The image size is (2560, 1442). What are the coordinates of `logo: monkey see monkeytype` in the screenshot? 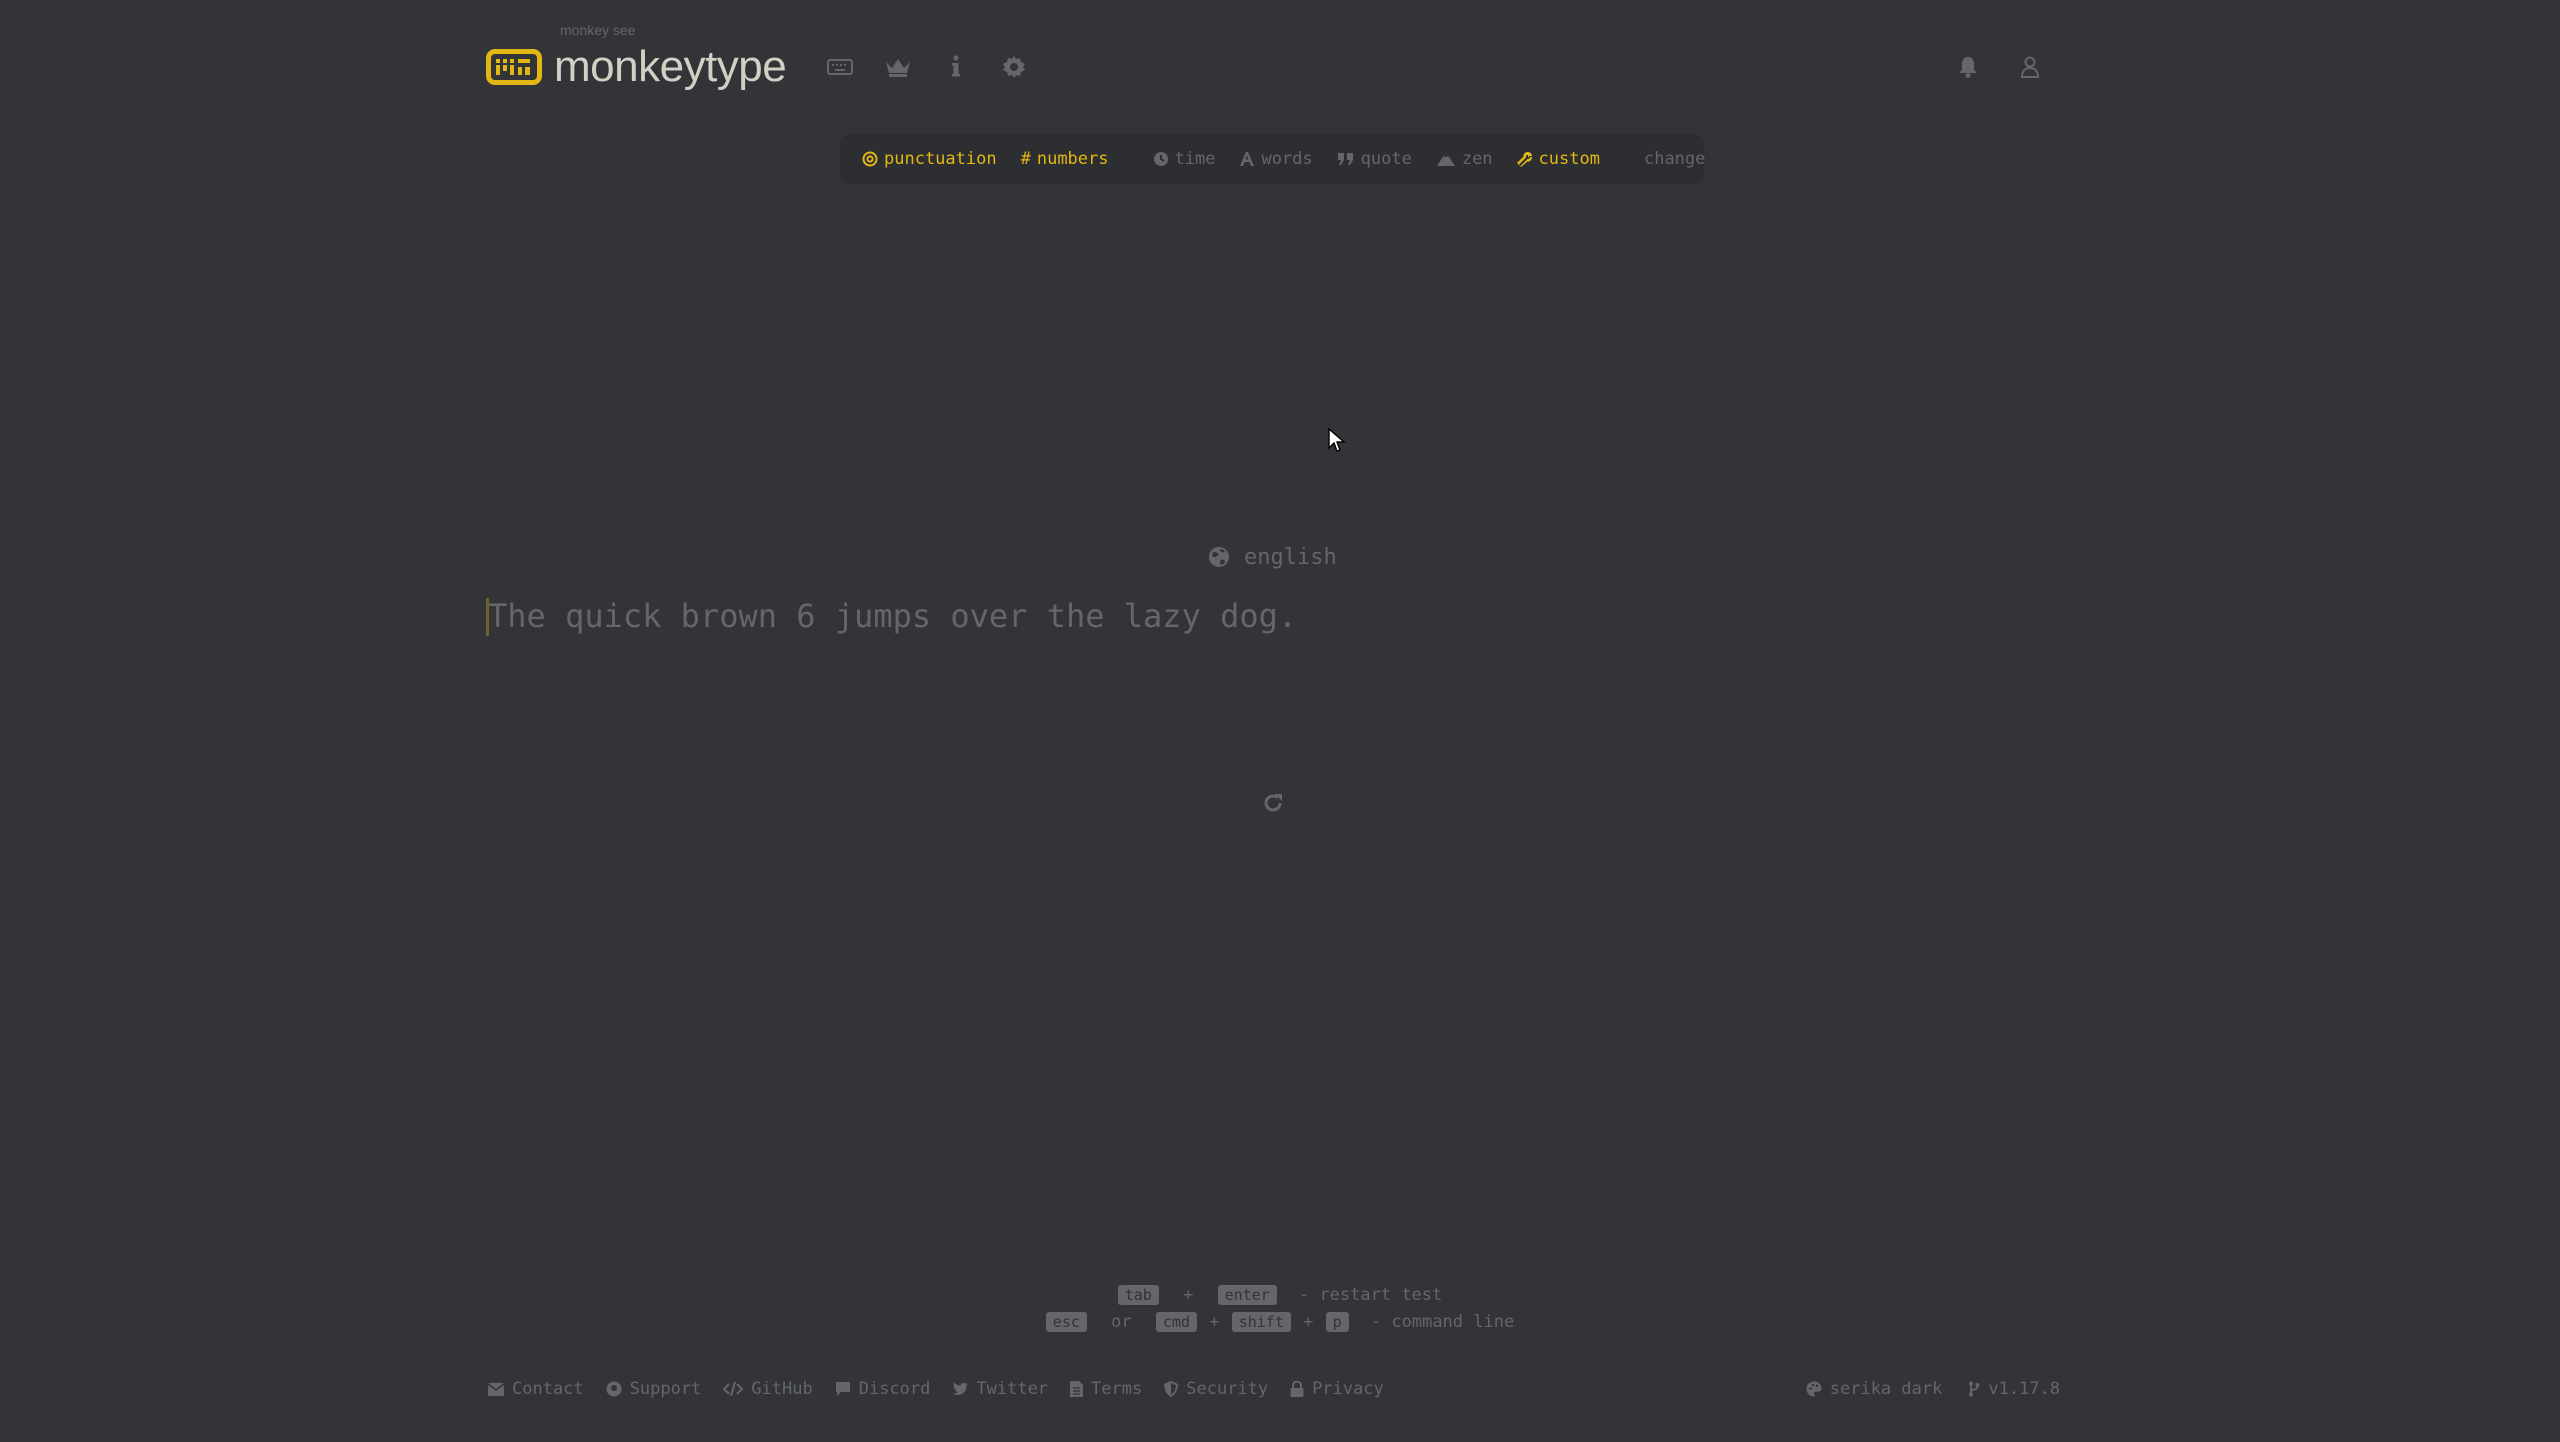 It's located at (636, 63).